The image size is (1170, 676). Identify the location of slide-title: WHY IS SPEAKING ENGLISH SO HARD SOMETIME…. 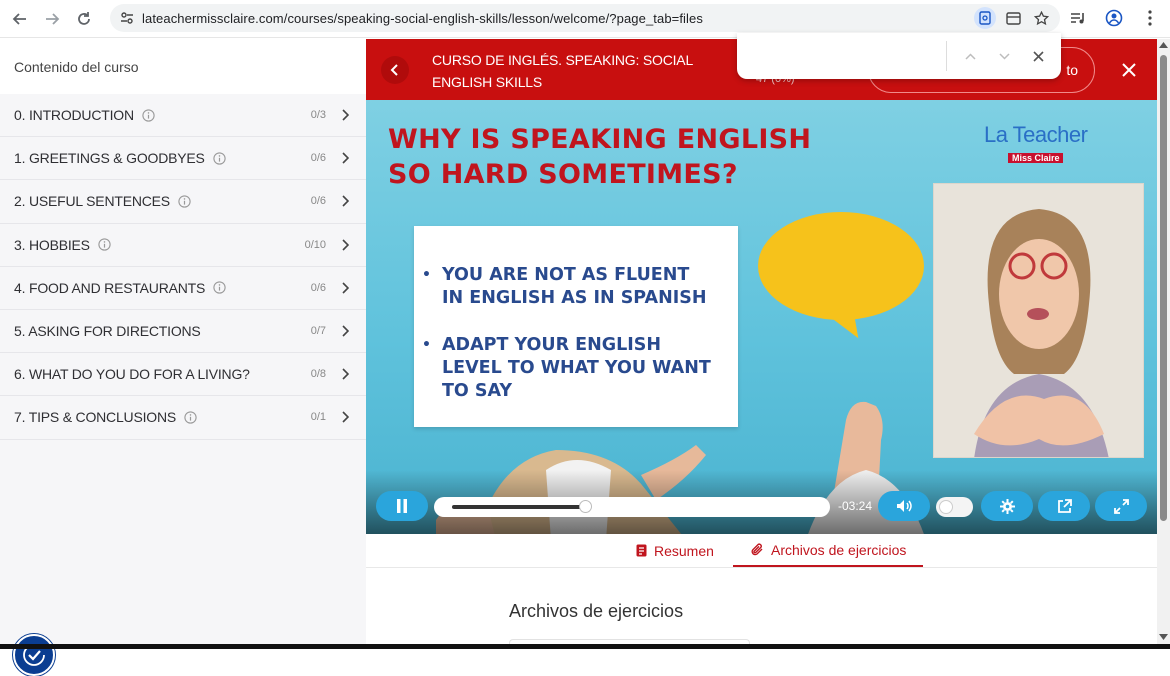
(600, 157).